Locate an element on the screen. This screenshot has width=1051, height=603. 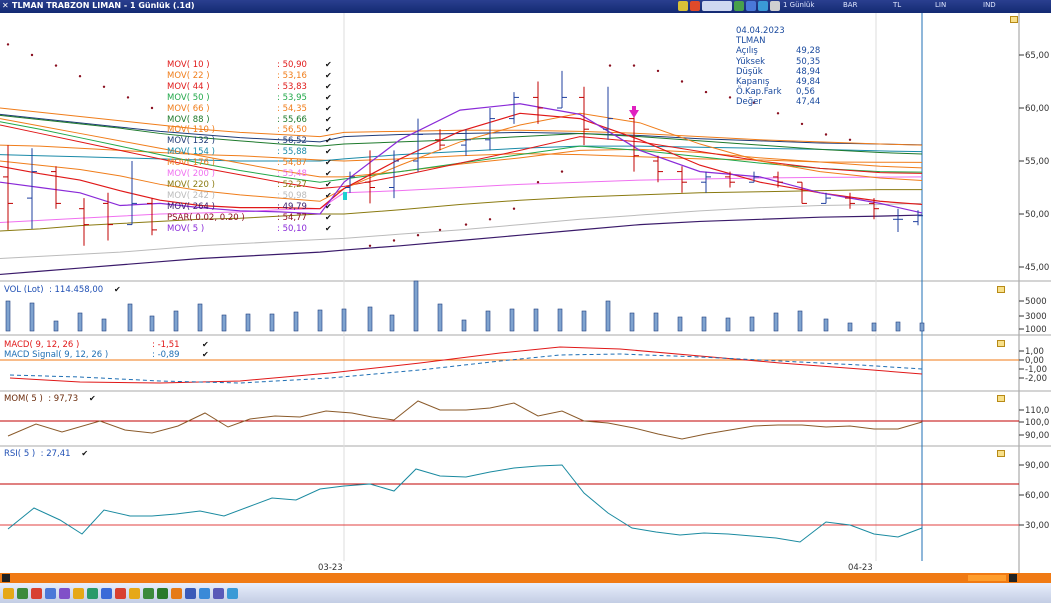
draw-icon is located at coordinates (751, 6).